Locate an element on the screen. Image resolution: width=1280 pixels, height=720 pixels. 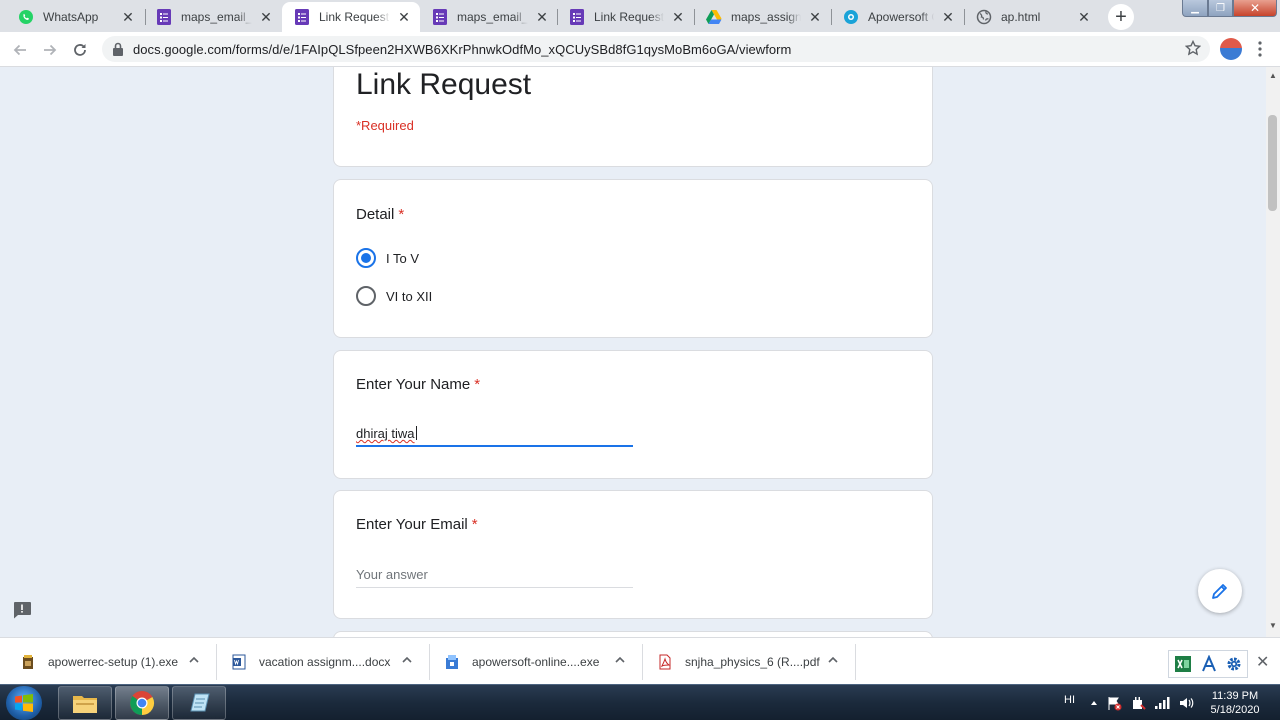
chrome-icon is located at coordinates (142, 703).